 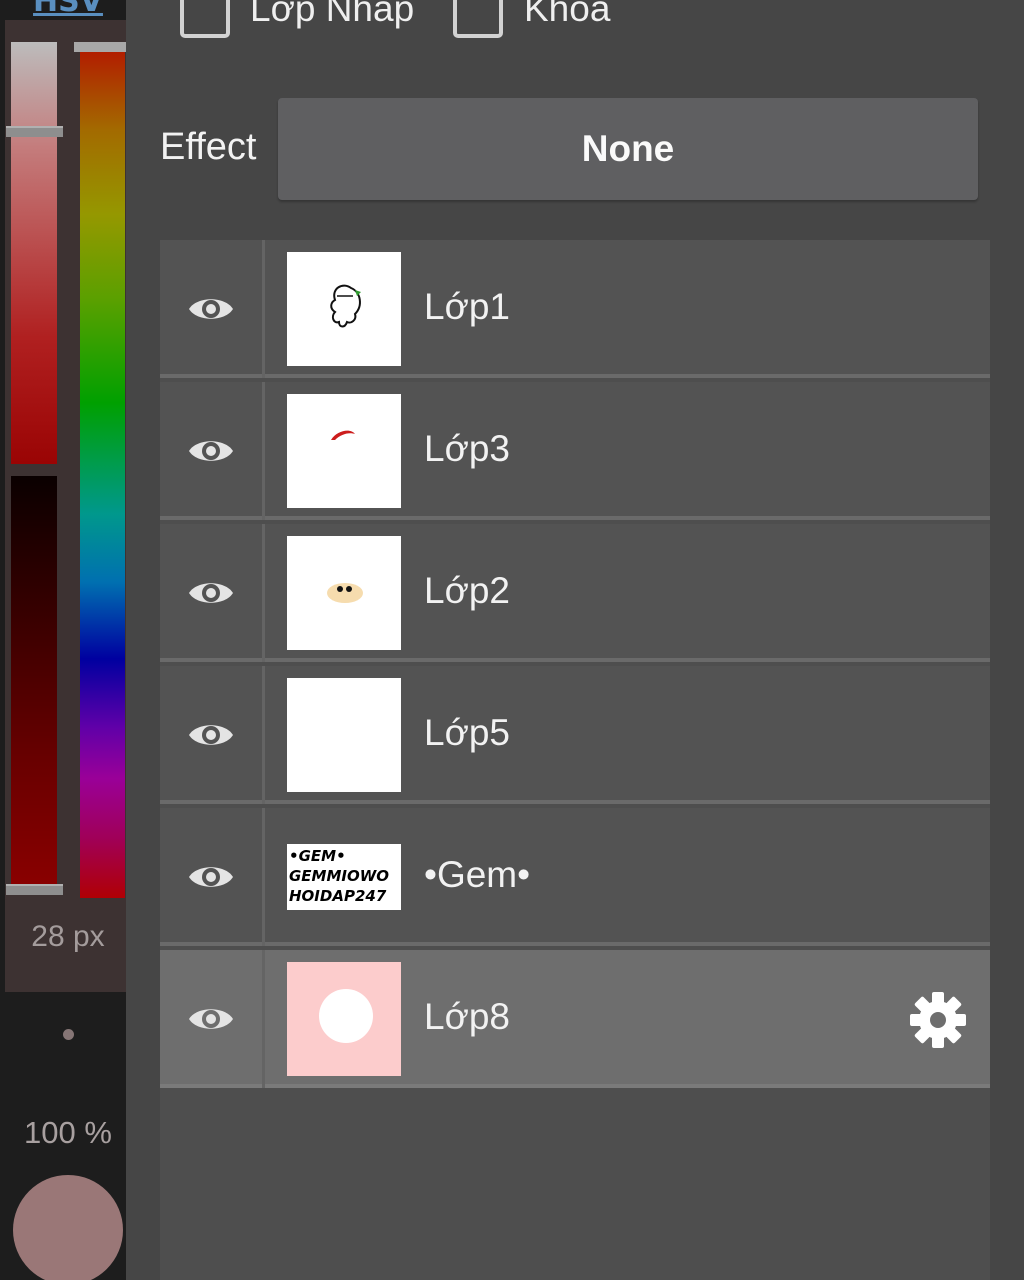 What do you see at coordinates (332, 14) in the screenshot?
I see `draft-layer-label: Lớp Nháp` at bounding box center [332, 14].